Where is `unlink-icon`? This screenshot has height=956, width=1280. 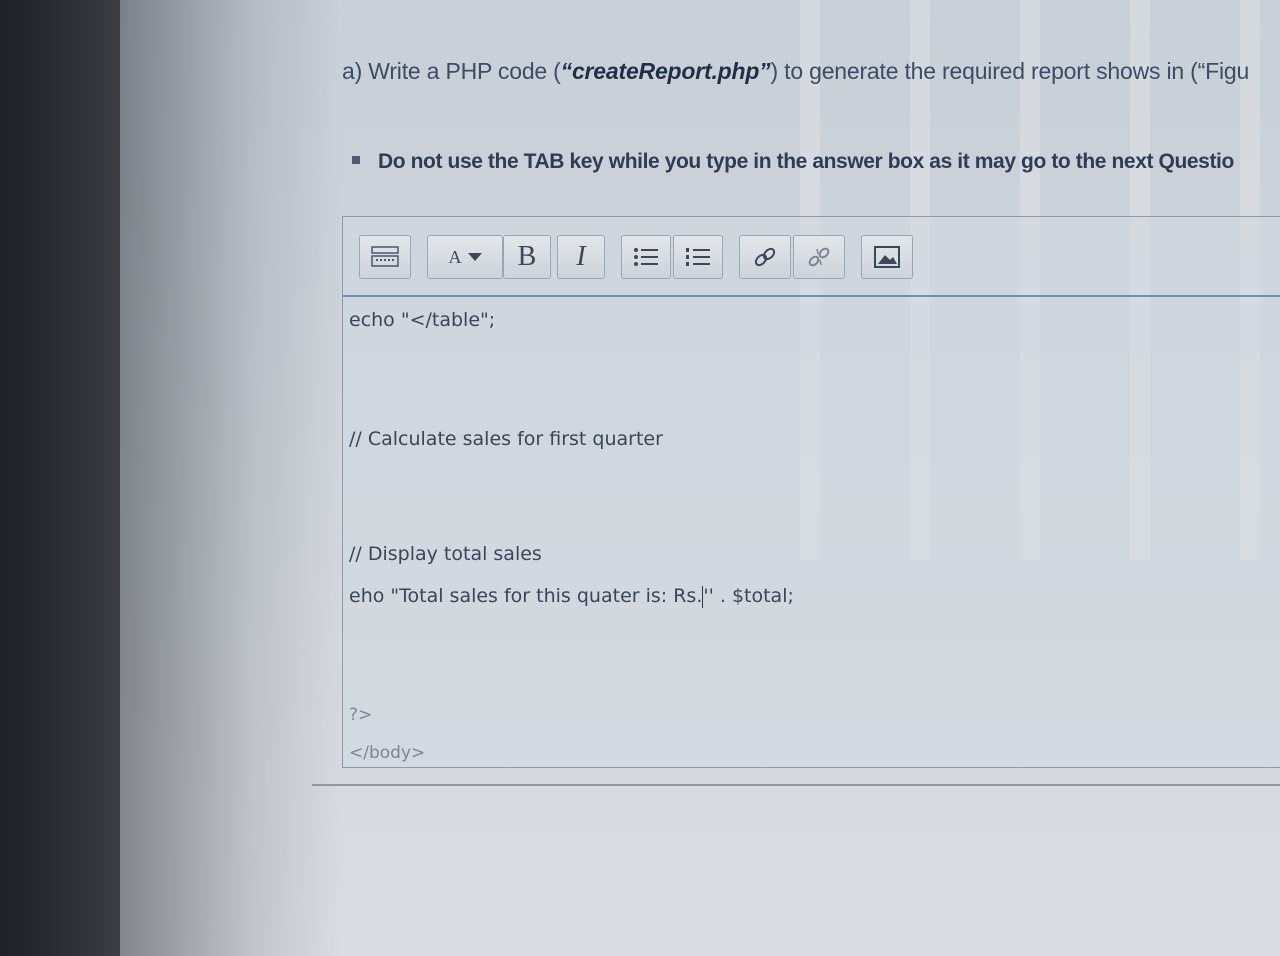 unlink-icon is located at coordinates (819, 257).